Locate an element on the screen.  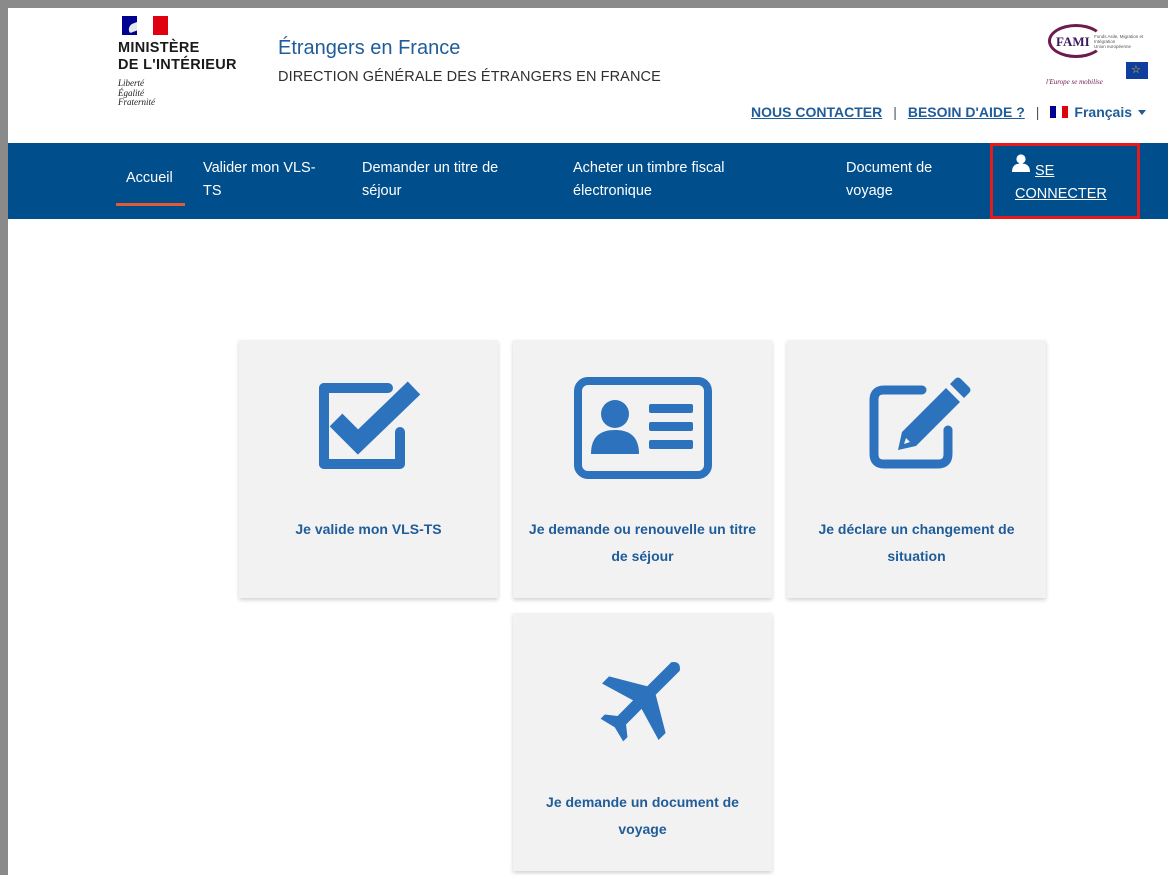
login-label-line2: CONNECTER is located at coordinates (1061, 194).